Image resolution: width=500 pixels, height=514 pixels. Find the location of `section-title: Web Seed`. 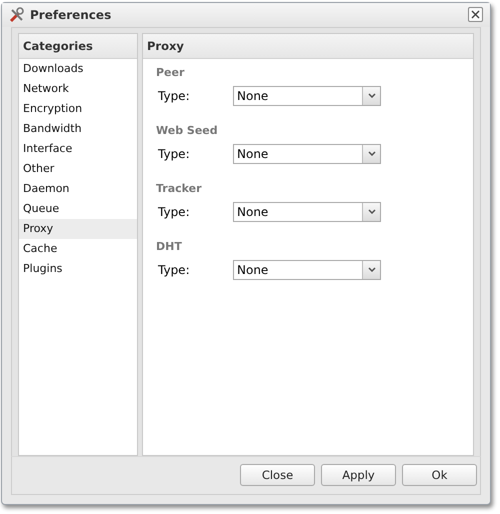

section-title: Web Seed is located at coordinates (187, 130).